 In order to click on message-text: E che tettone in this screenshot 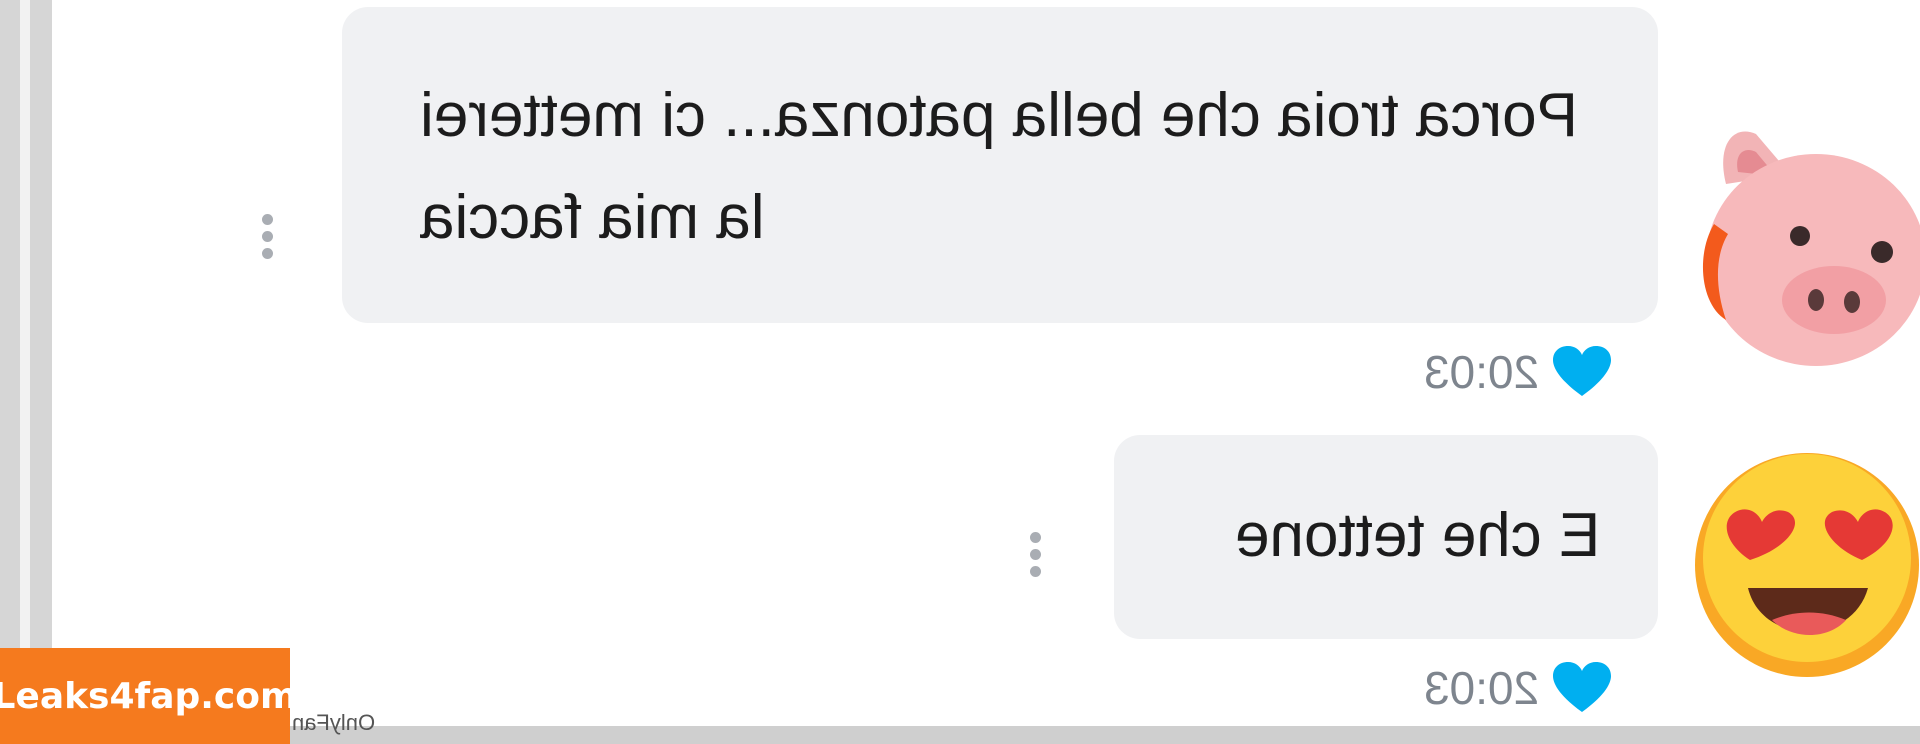, I will do `click(1417, 535)`.